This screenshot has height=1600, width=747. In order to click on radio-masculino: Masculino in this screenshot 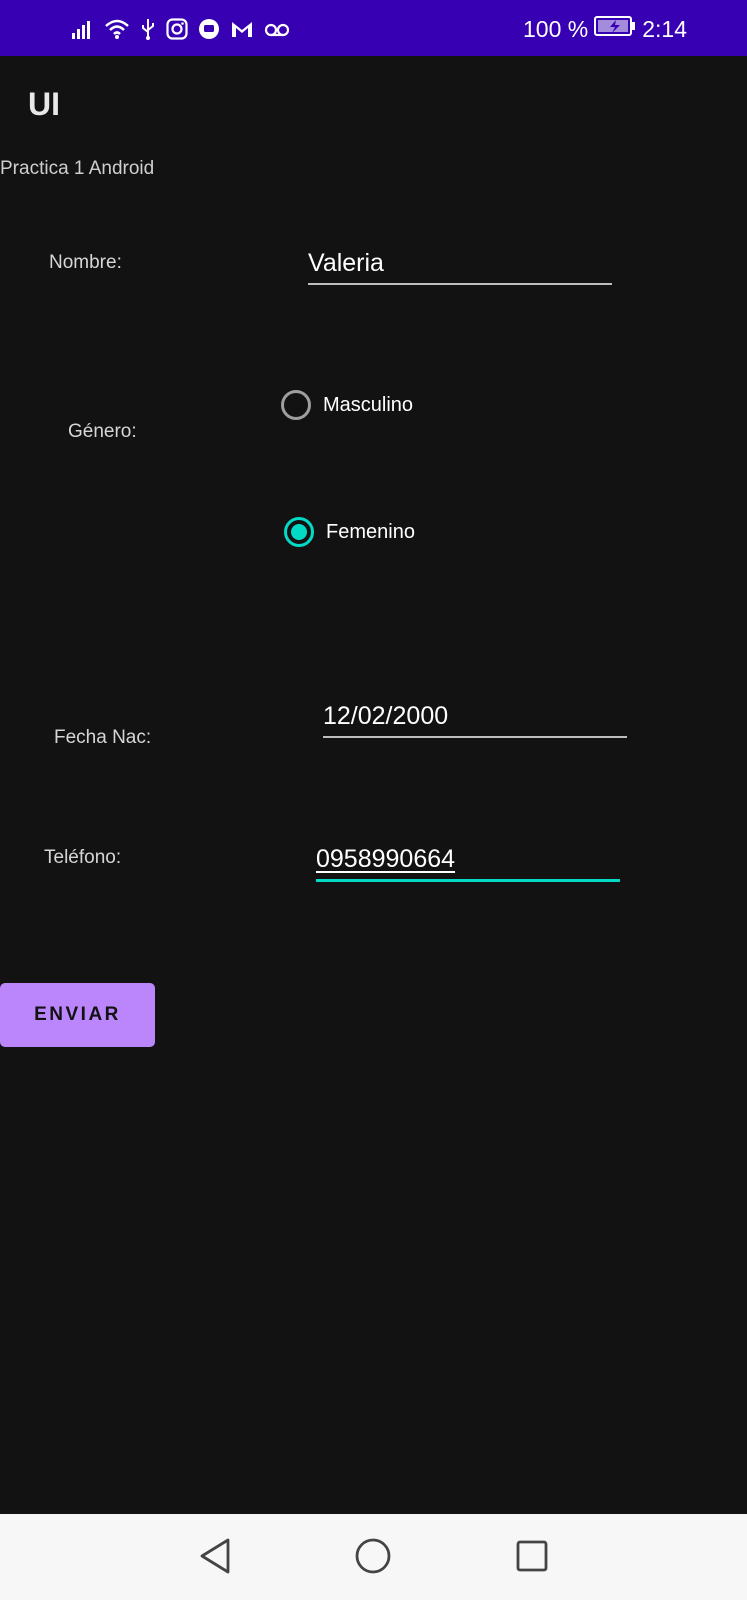, I will do `click(347, 405)`.